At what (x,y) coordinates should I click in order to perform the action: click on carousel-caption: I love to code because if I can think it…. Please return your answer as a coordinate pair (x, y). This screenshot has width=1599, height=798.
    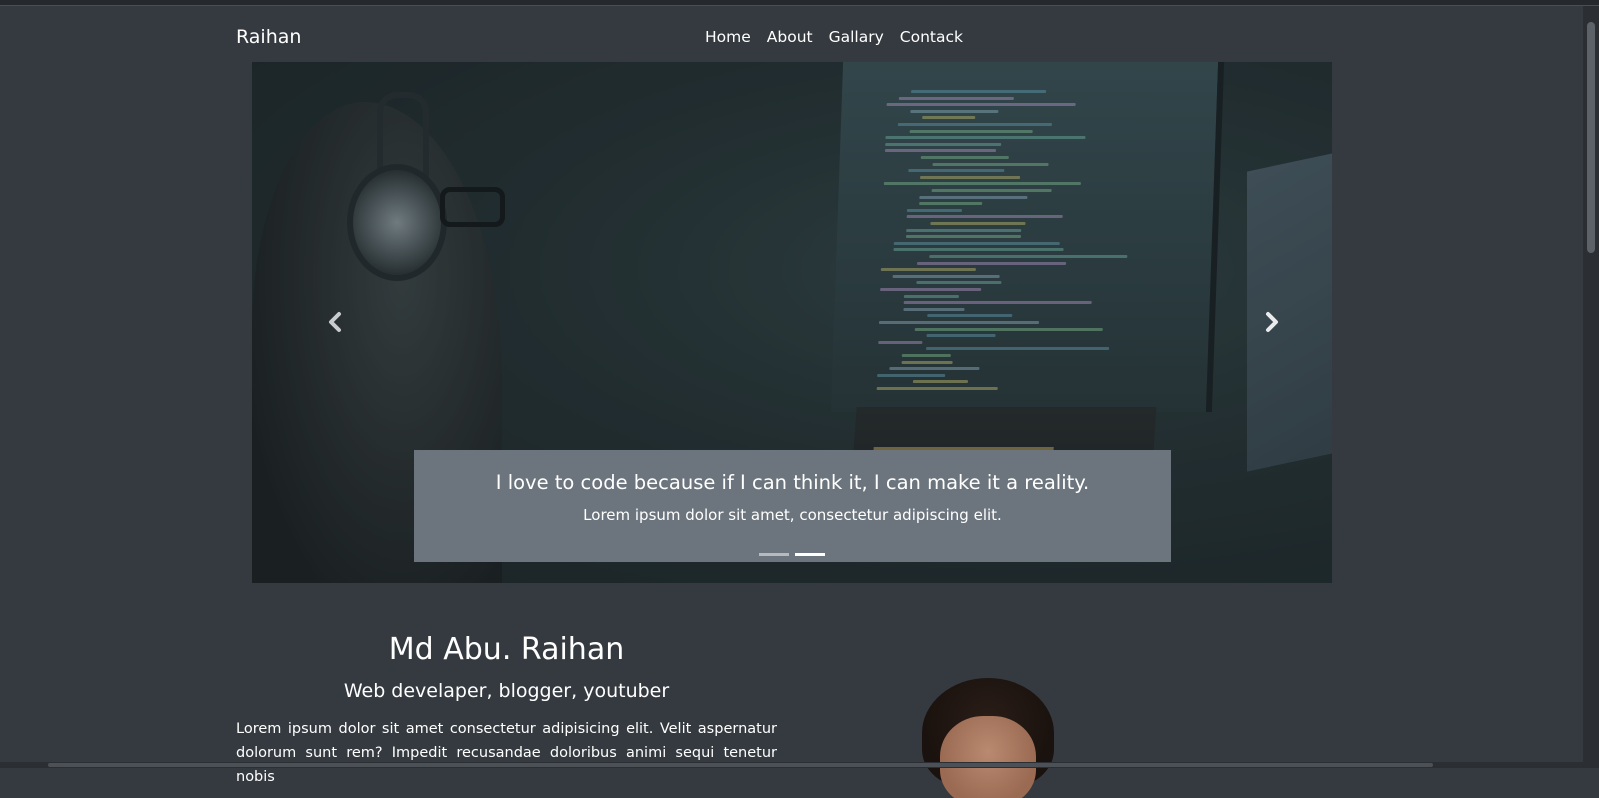
    Looking at the image, I should click on (792, 506).